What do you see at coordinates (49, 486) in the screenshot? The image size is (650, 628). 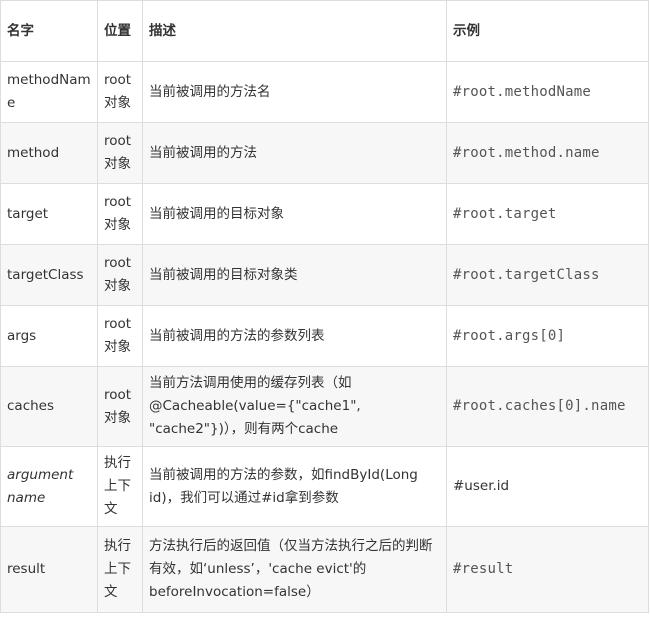 I see `cell-name: argument name` at bounding box center [49, 486].